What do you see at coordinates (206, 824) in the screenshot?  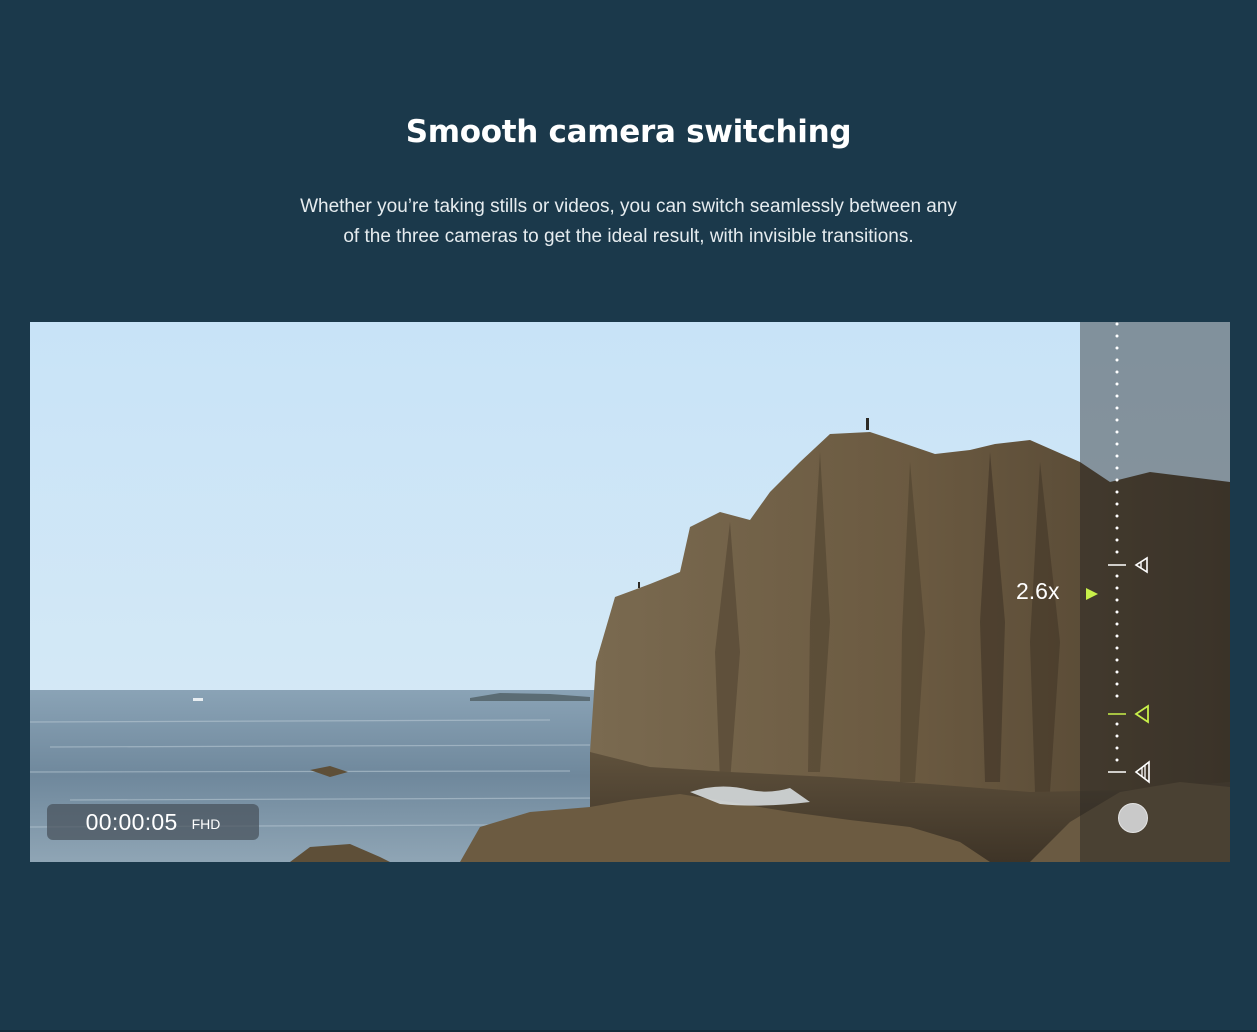 I see `video-quality-badge: FHD` at bounding box center [206, 824].